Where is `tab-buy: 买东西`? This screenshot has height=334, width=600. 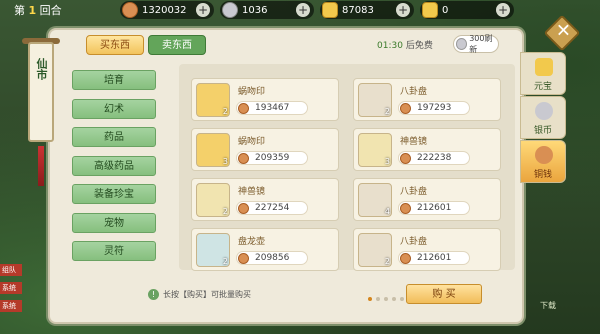 tab-buy: 买东西 is located at coordinates (115, 45).